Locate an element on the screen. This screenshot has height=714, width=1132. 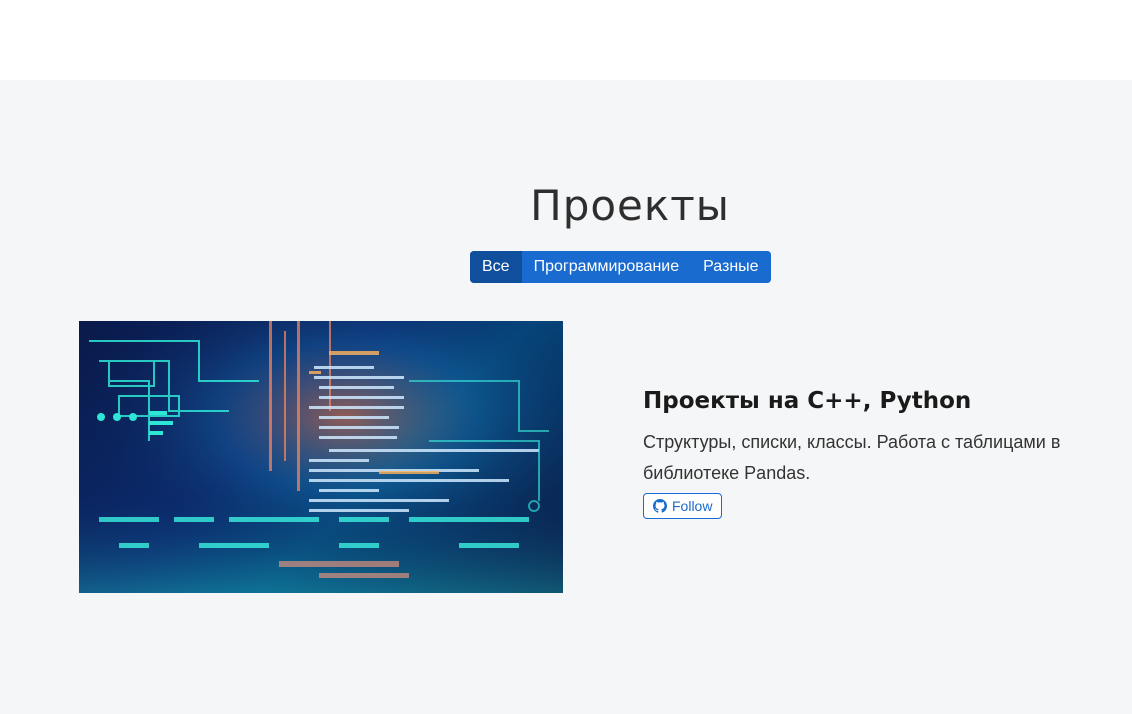
github-follow-button: Follow is located at coordinates (683, 506).